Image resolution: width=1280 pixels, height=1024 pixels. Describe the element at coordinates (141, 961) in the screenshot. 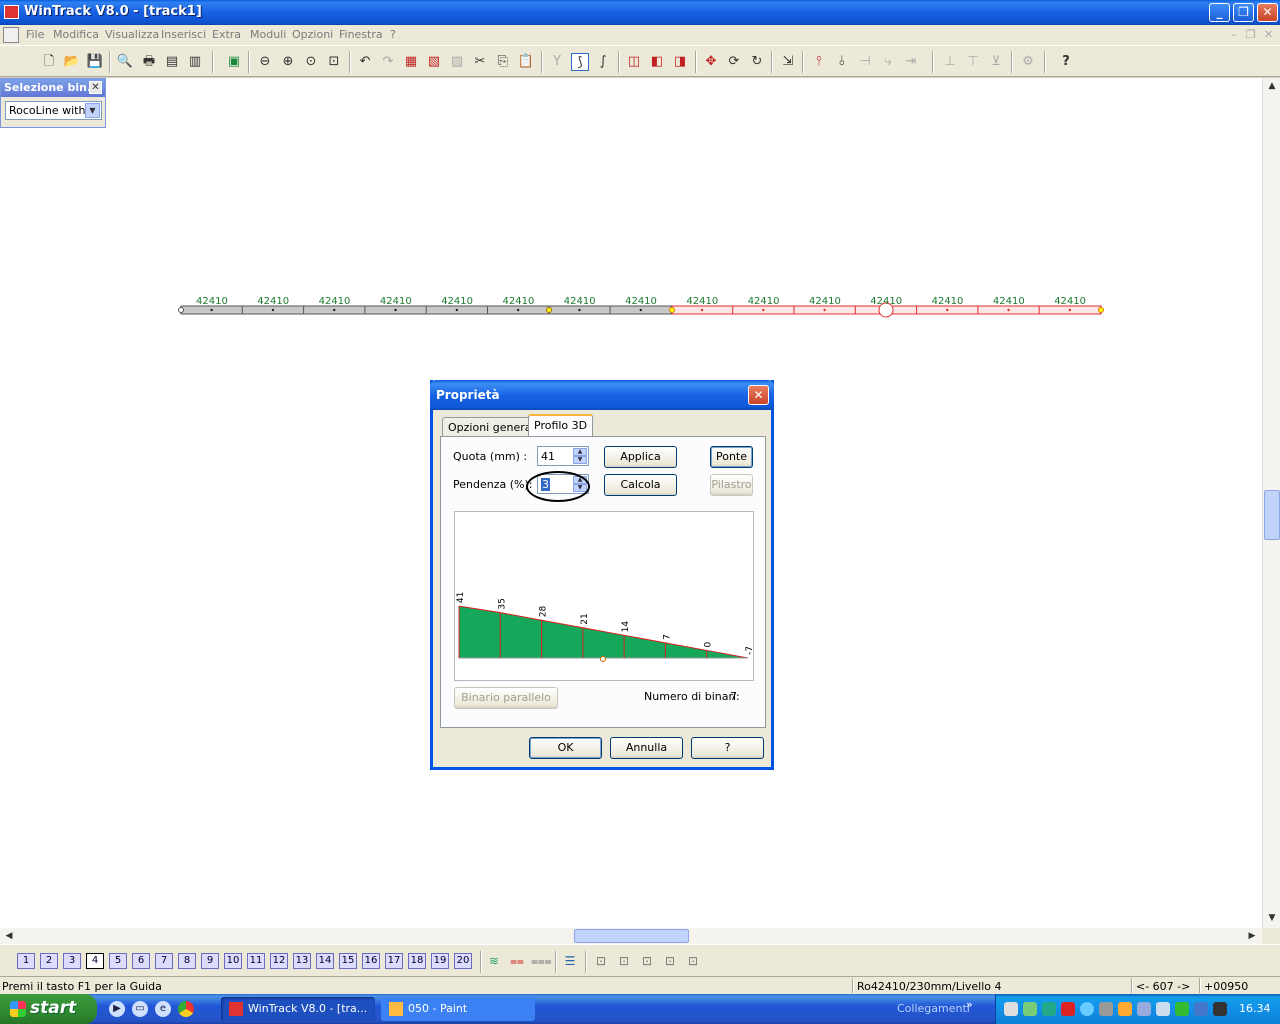

I see `page-button-6: 6` at that location.